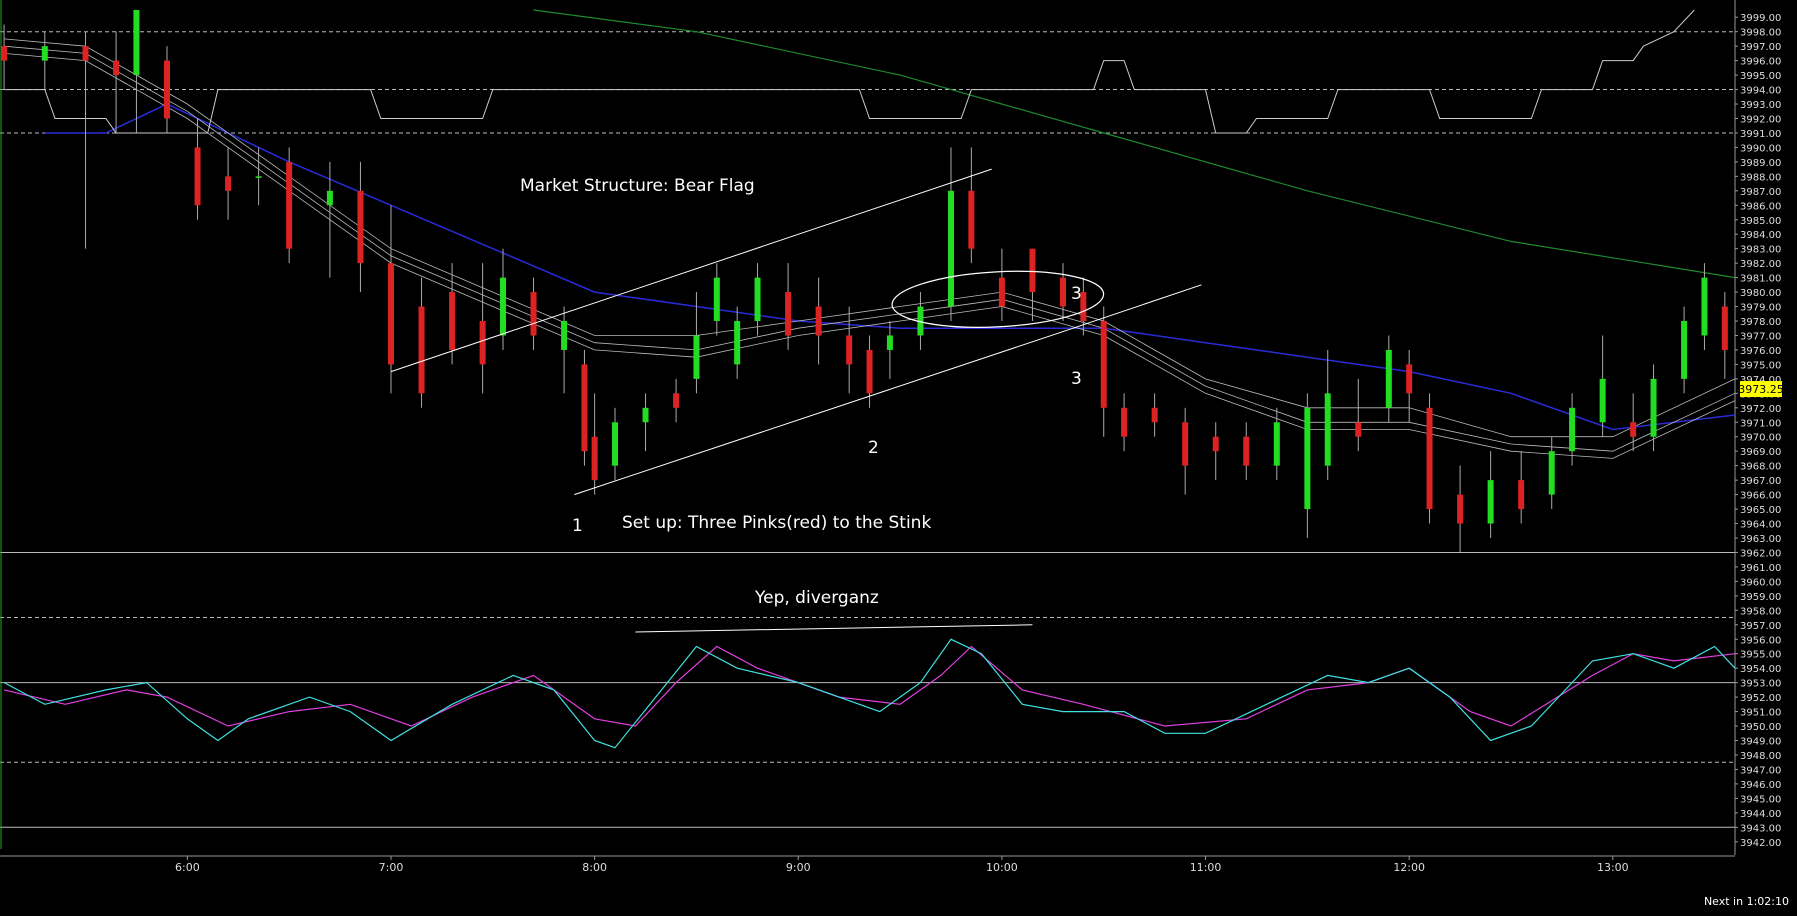 This screenshot has width=1797, height=916. Describe the element at coordinates (1760, 496) in the screenshot. I see `price-tick-label: 3966.00` at that location.